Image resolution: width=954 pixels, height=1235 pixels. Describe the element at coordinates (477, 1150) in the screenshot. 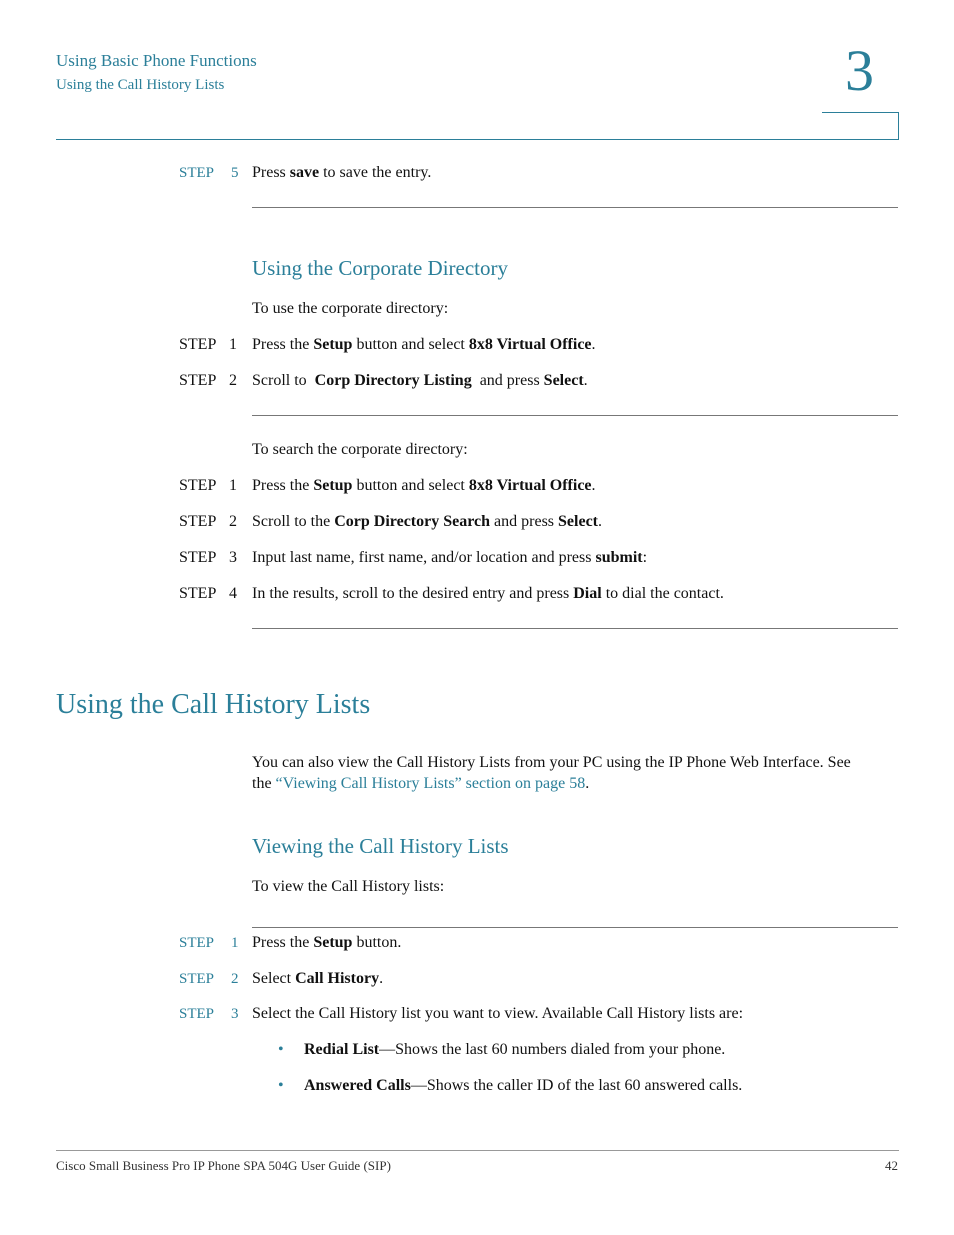

I see `footer-divider` at that location.